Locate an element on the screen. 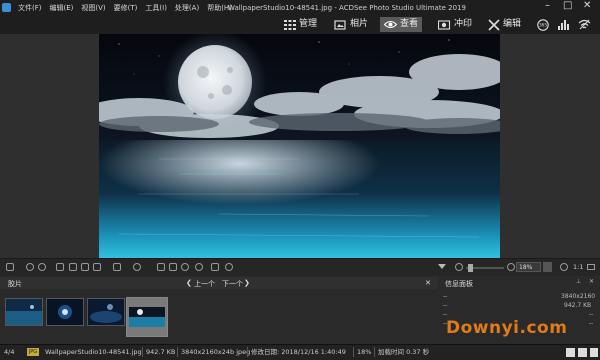  histogram-small-icon is located at coordinates (173, 267).